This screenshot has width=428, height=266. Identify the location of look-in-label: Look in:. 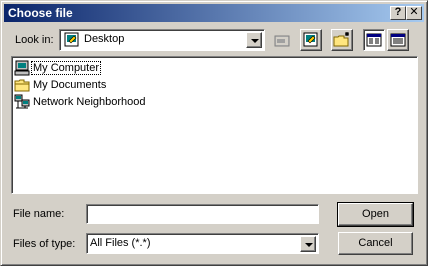
(34, 40).